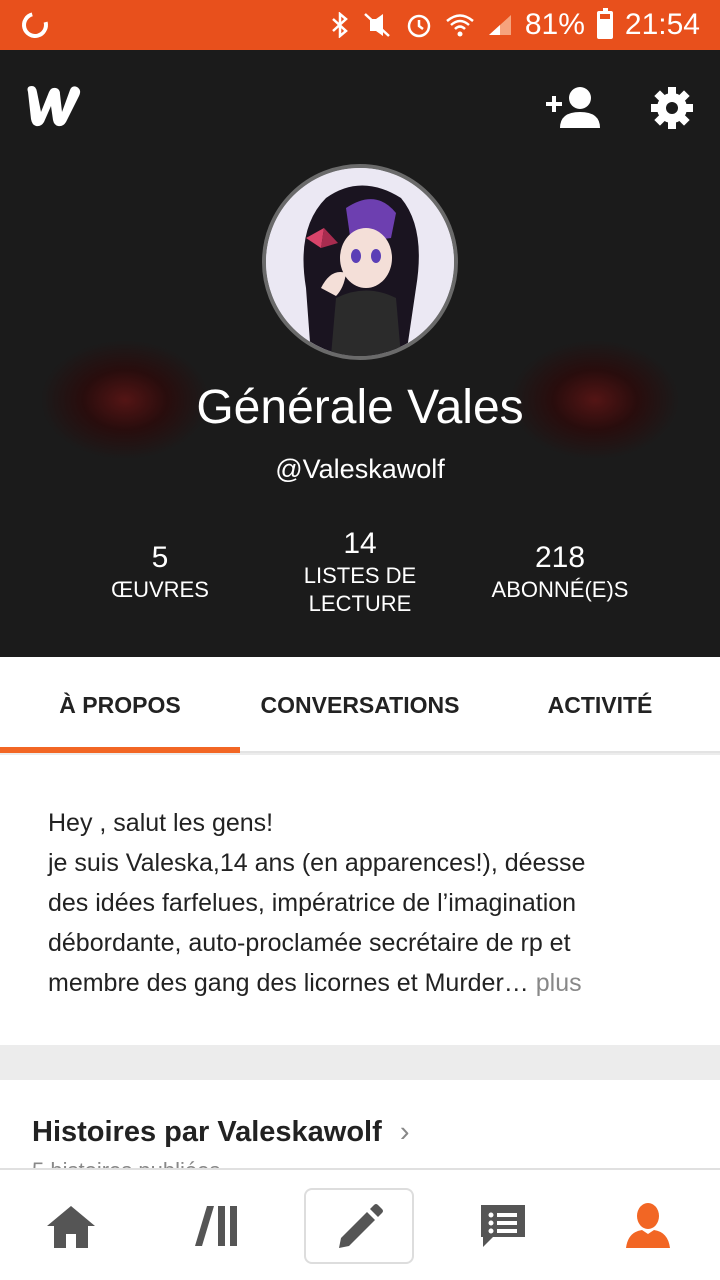  Describe the element at coordinates (360, 407) in the screenshot. I see `display-name: Générale Vales` at that location.